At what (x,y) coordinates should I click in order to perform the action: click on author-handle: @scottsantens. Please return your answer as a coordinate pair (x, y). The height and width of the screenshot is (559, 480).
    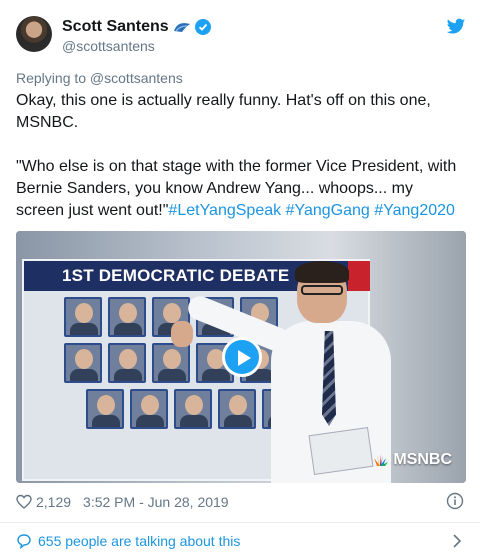
    Looking at the image, I should click on (108, 46).